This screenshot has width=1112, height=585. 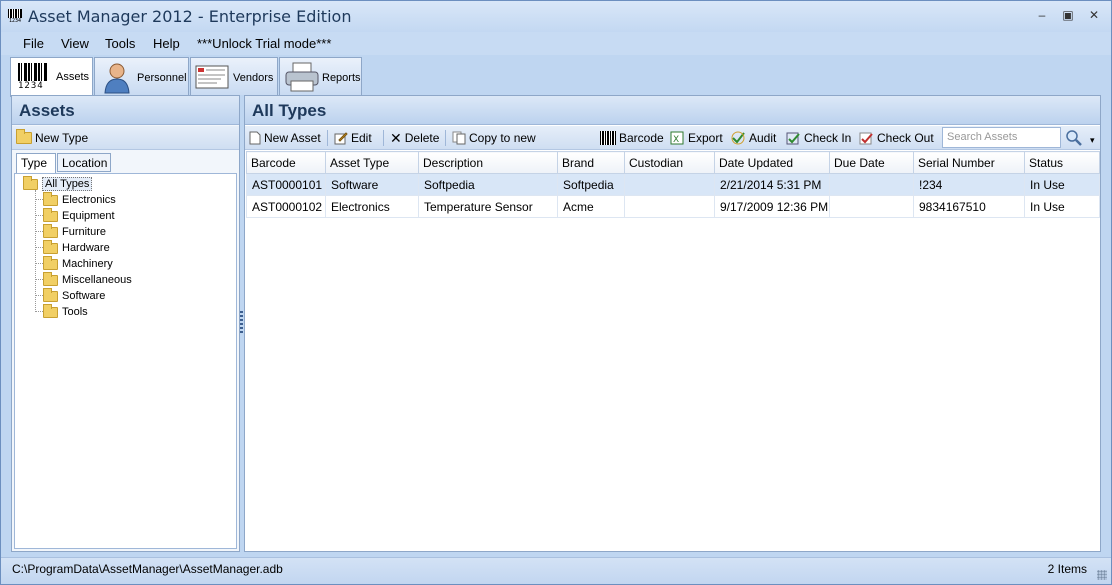 What do you see at coordinates (969, 162) in the screenshot?
I see `column-header: Serial Number` at bounding box center [969, 162].